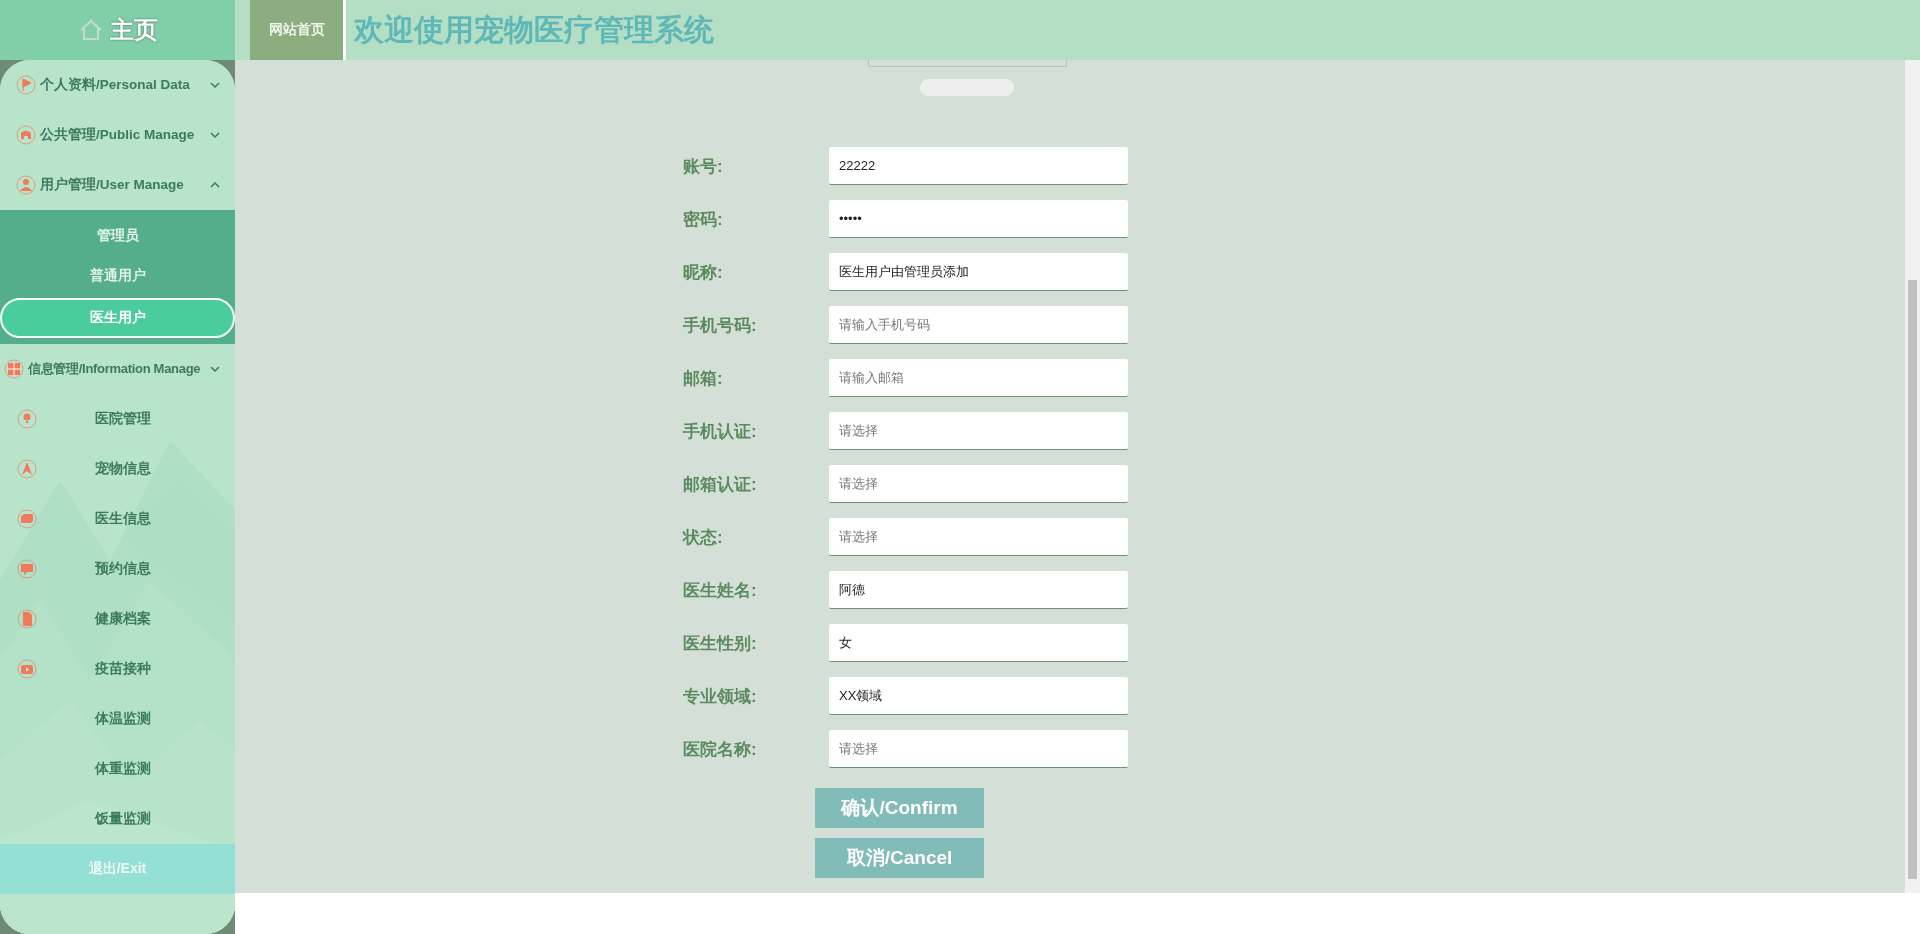  I want to click on field-label: 邮箱:, so click(703, 378).